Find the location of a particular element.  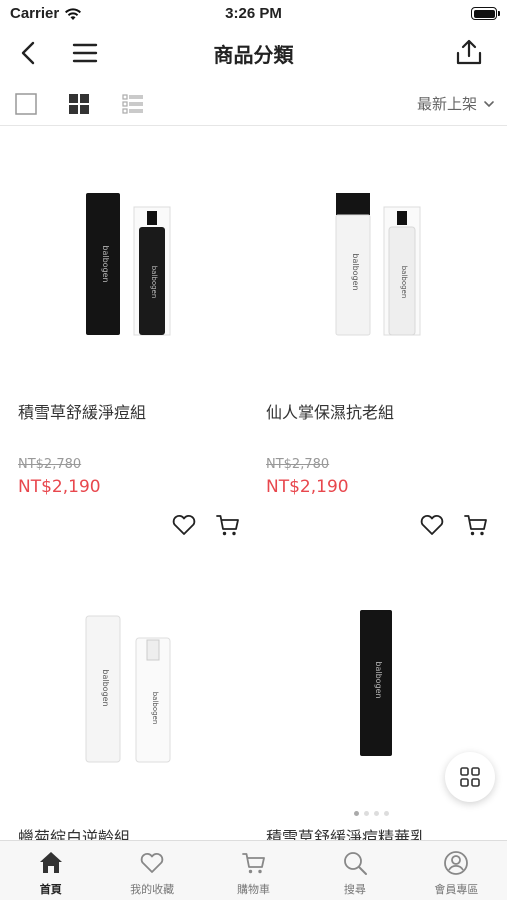

sort-dropdown: 最新上架 is located at coordinates (456, 103).